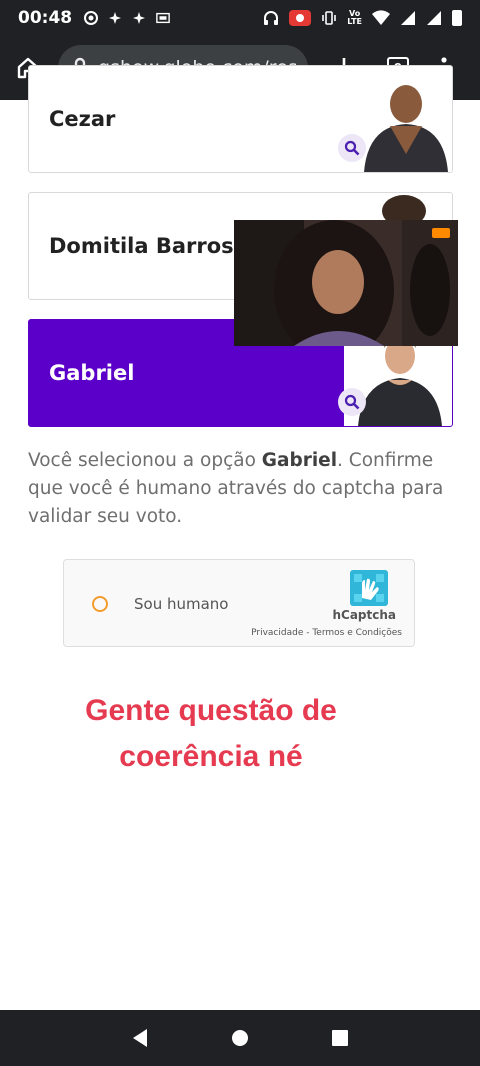  What do you see at coordinates (240, 18) in the screenshot?
I see `status-bar: 00:48 Vo LTE` at bounding box center [240, 18].